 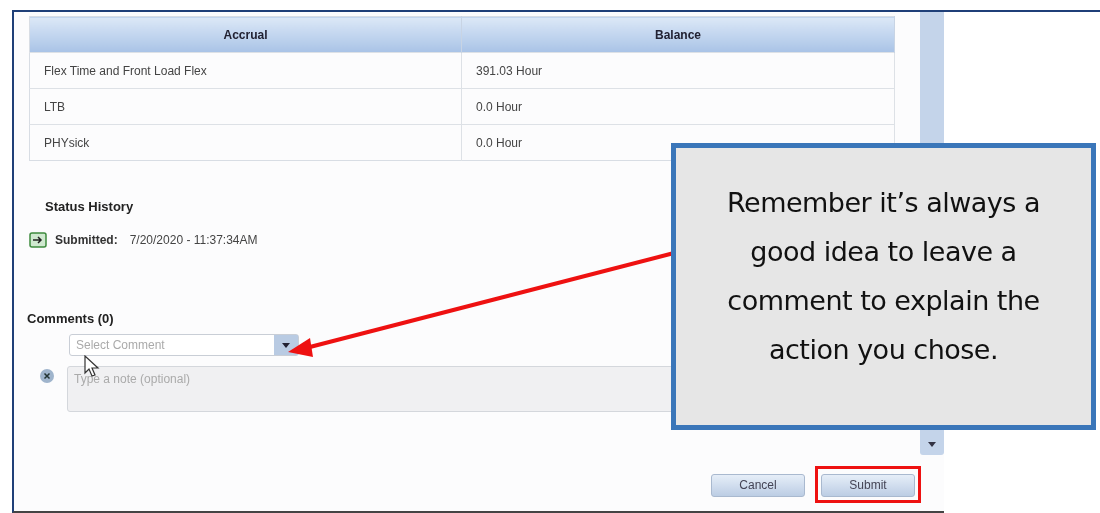 What do you see at coordinates (678, 34) in the screenshot?
I see `column-header: Balance` at bounding box center [678, 34].